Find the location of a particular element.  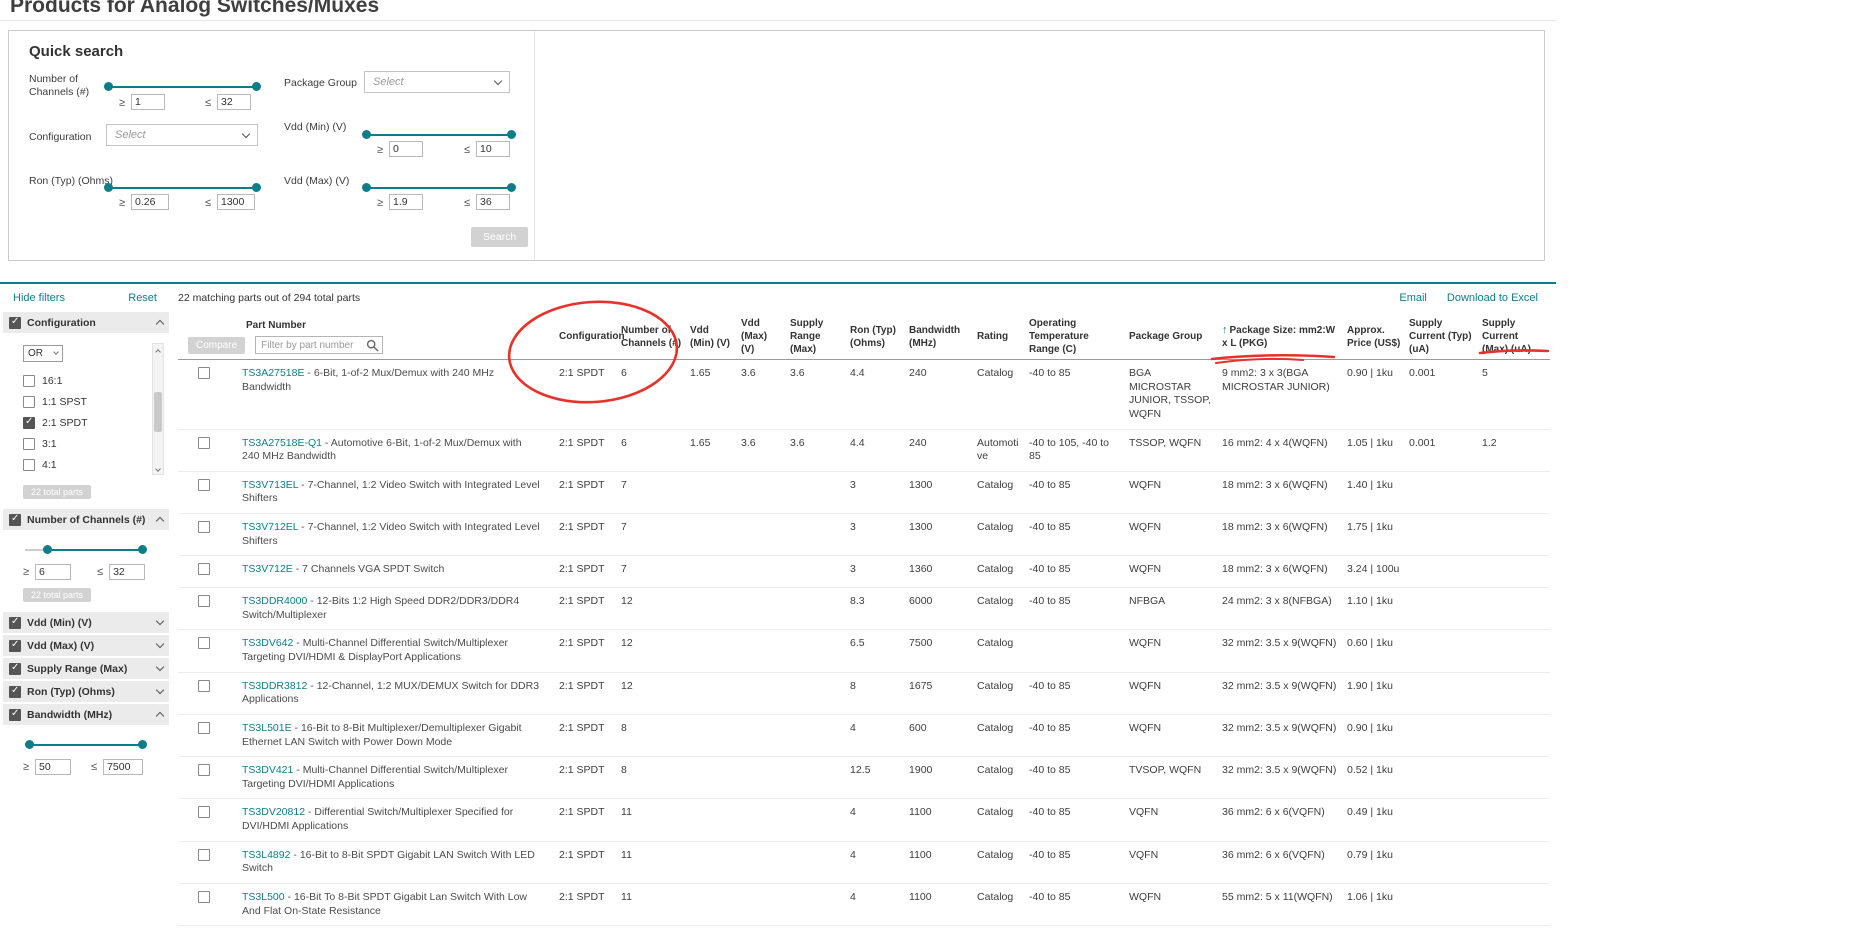

part-number-link: TS3V712E is located at coordinates (267, 569).